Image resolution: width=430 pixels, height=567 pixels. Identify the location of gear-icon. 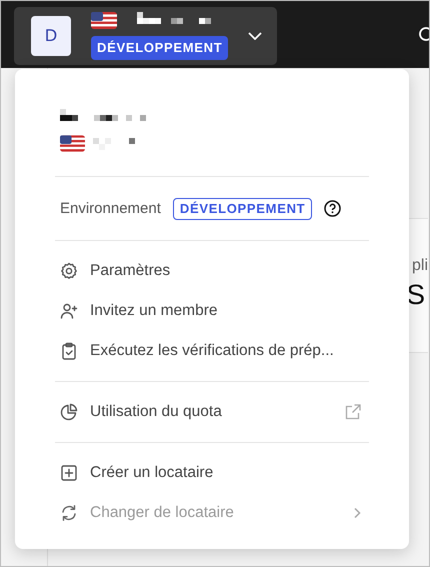
(69, 271).